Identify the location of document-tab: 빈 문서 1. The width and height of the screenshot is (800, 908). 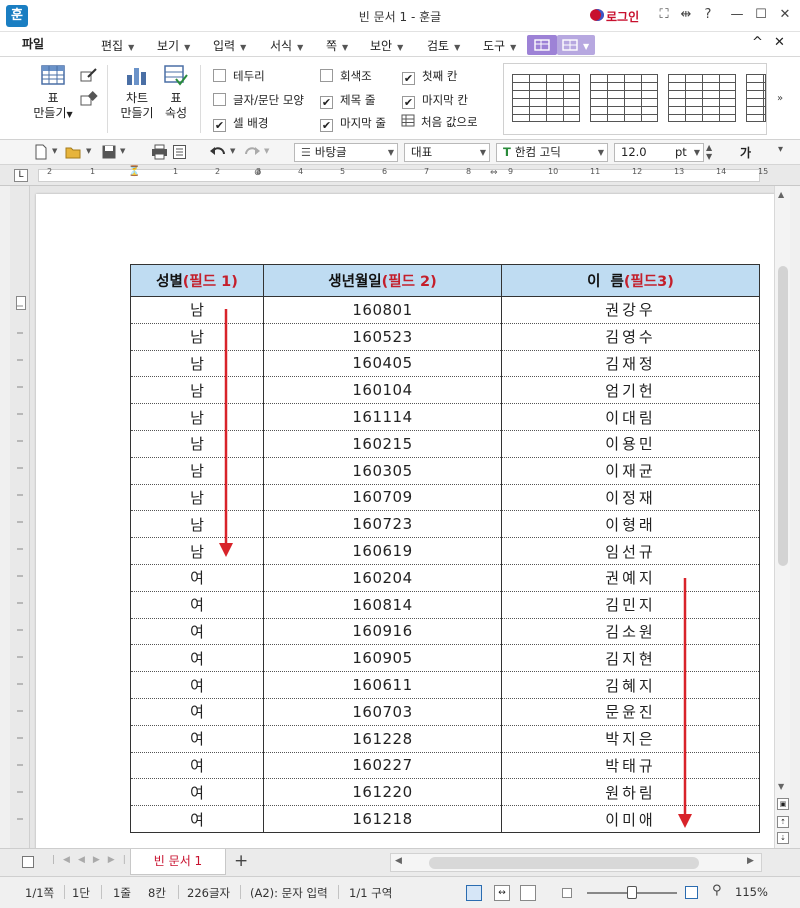
(178, 862).